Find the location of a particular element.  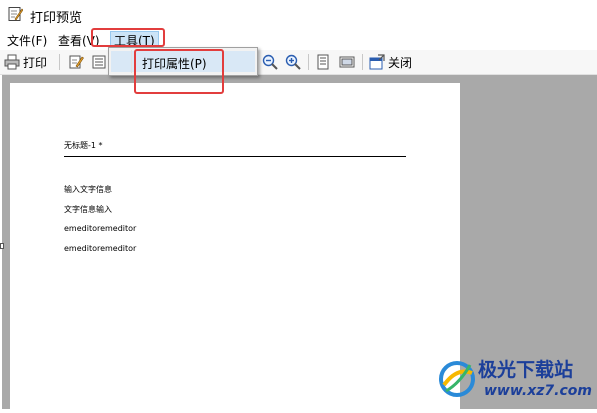

page-icon is located at coordinates (99, 62).